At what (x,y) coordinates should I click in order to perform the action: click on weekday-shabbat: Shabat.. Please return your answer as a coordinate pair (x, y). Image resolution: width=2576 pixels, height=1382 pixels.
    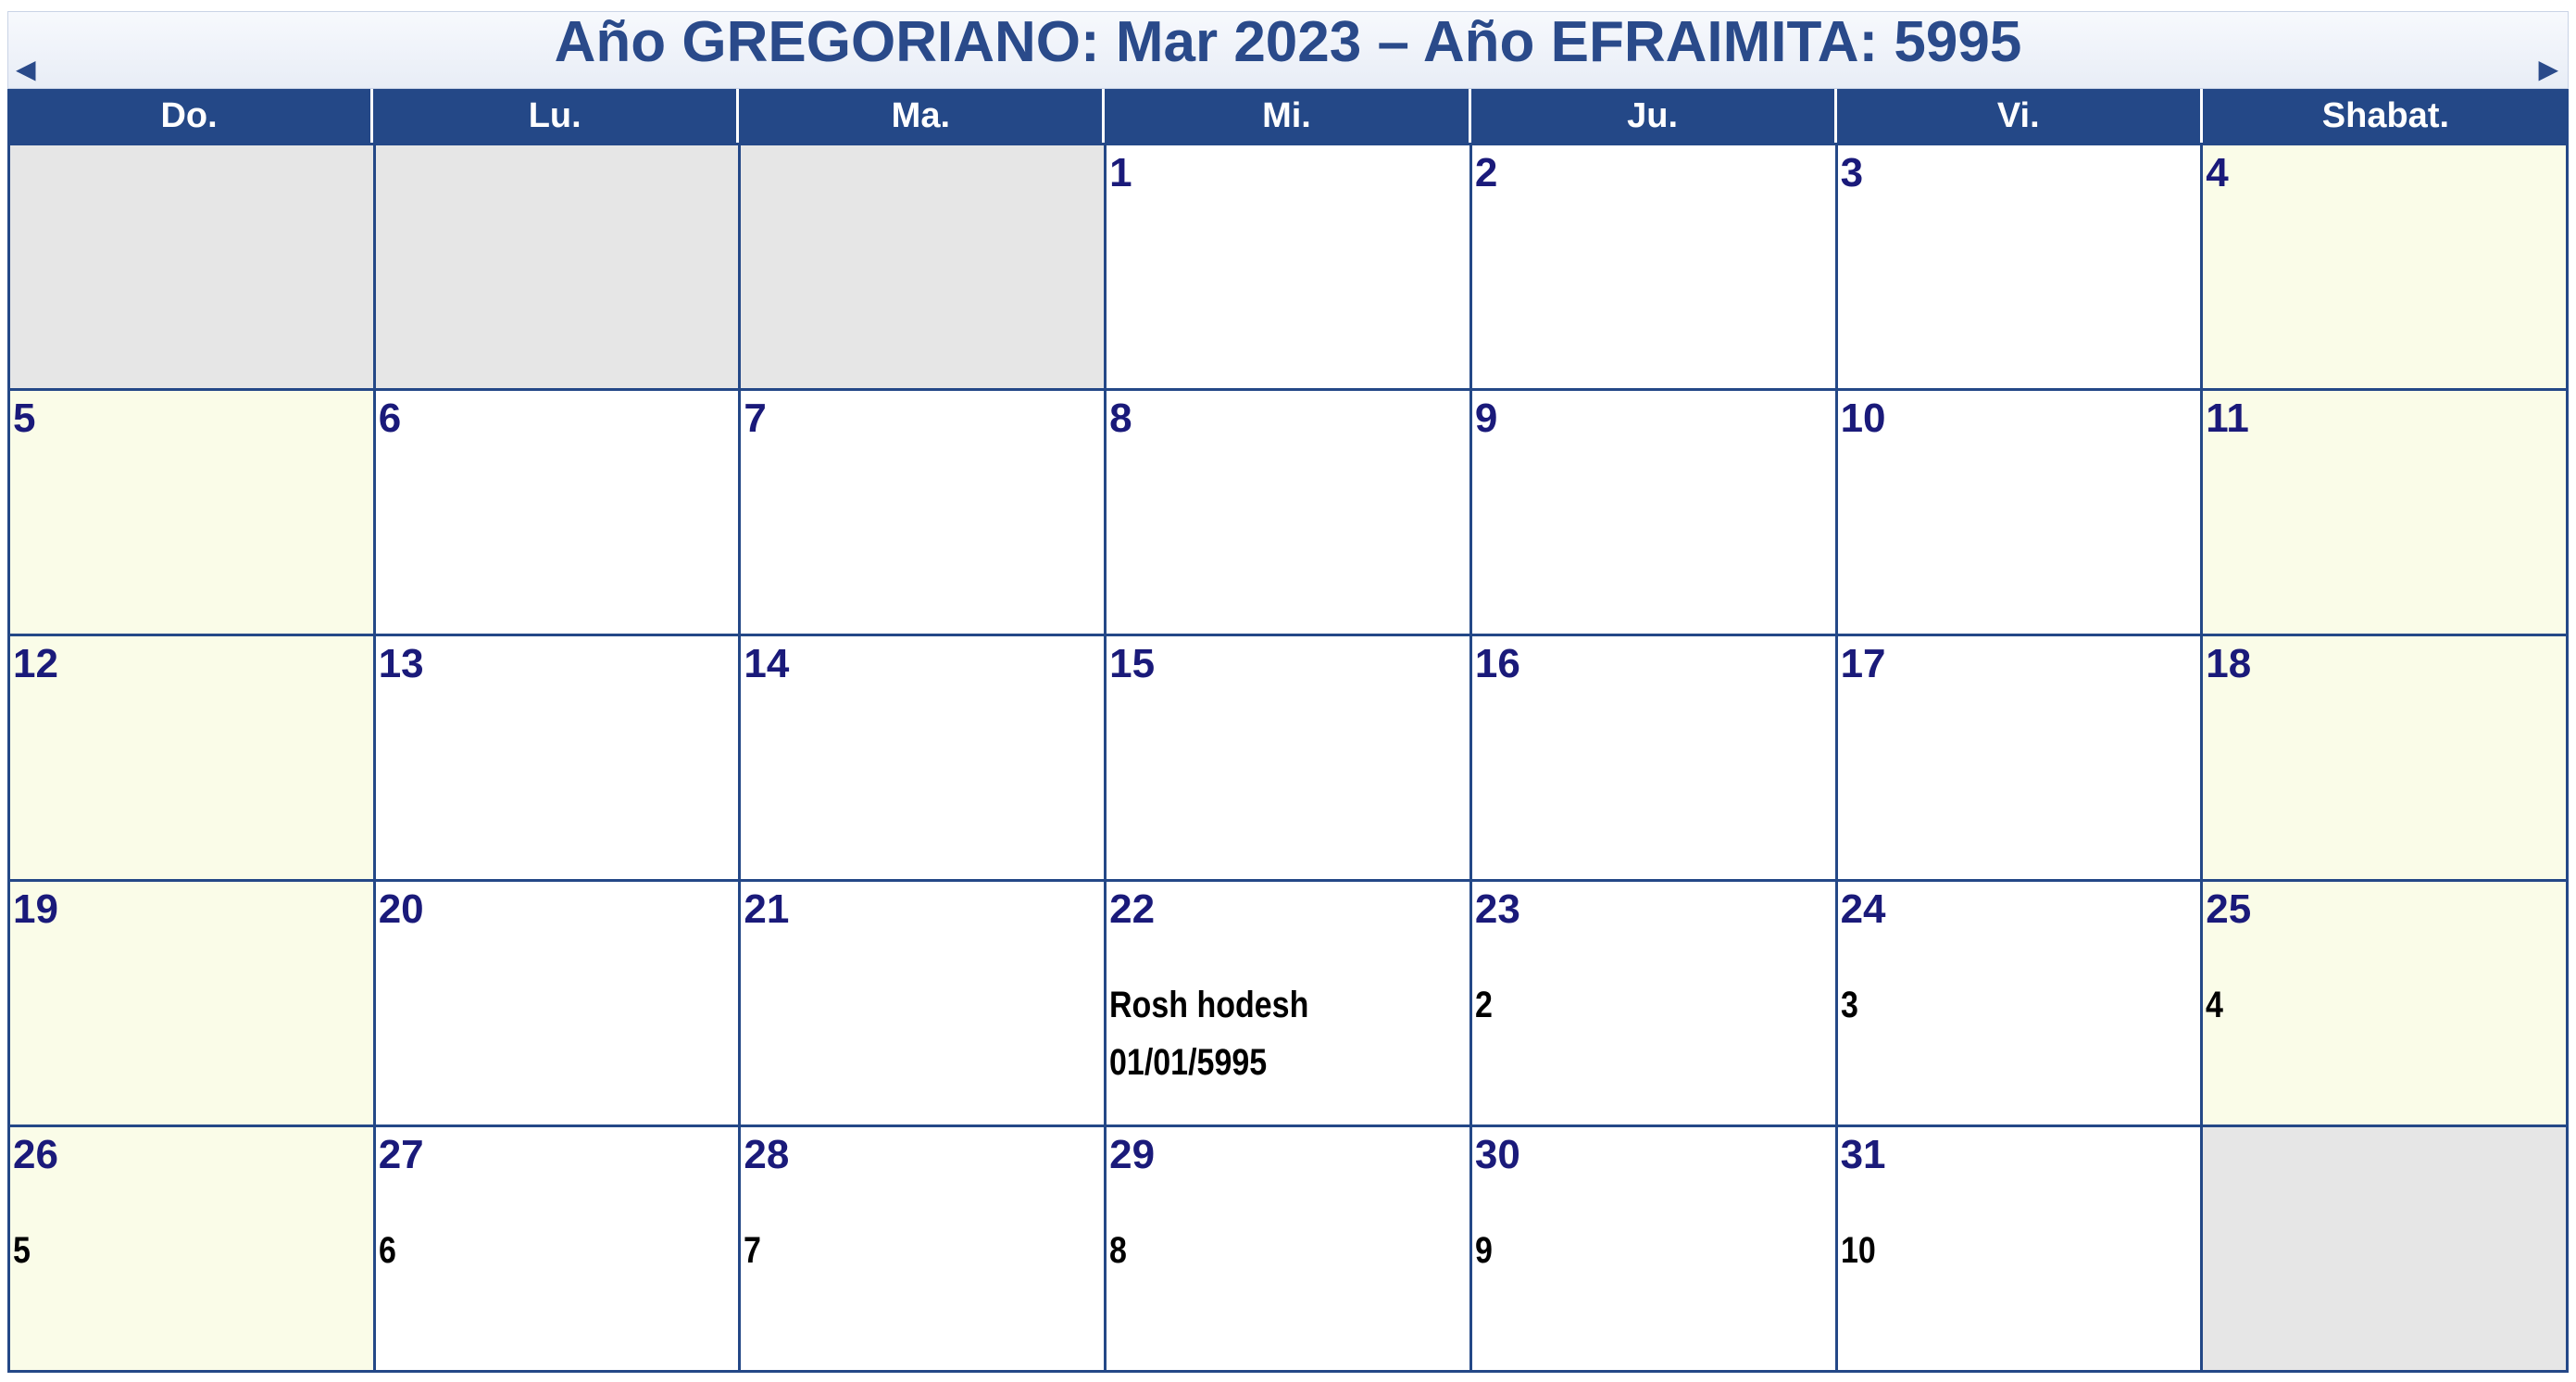
    Looking at the image, I should click on (2385, 115).